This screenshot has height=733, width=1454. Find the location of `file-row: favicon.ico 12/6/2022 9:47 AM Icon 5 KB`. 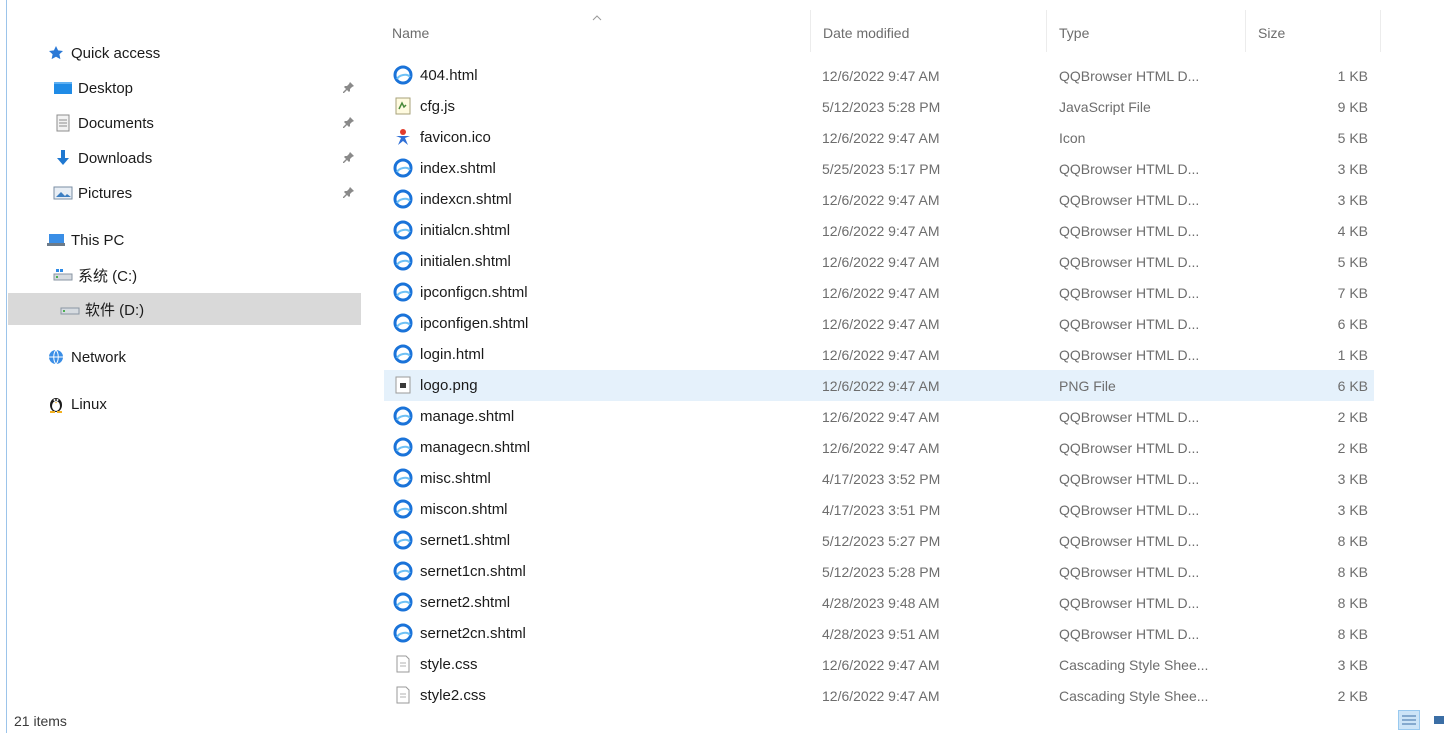

file-row: favicon.ico 12/6/2022 9:47 AM Icon 5 KB is located at coordinates (879, 137).